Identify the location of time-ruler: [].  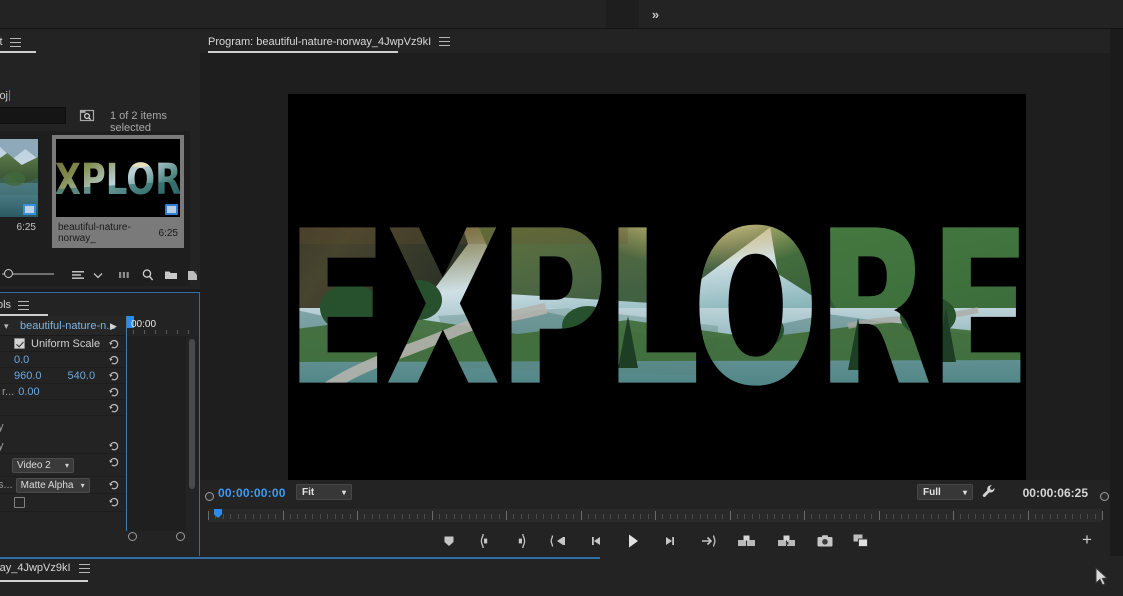
(655, 515).